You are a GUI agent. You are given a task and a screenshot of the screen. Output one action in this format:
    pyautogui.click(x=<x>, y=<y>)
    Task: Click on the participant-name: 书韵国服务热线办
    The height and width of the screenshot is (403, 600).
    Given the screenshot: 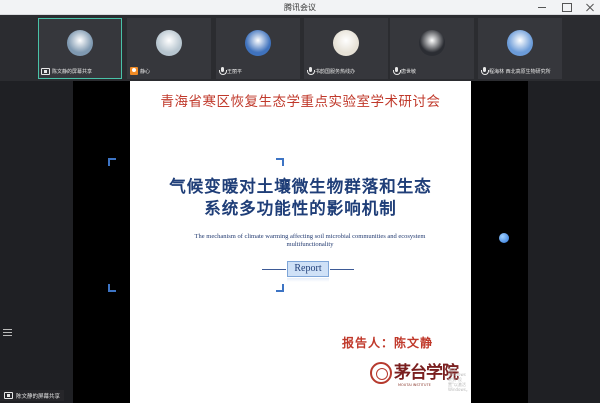 What is the action you would take?
    pyautogui.click(x=335, y=71)
    